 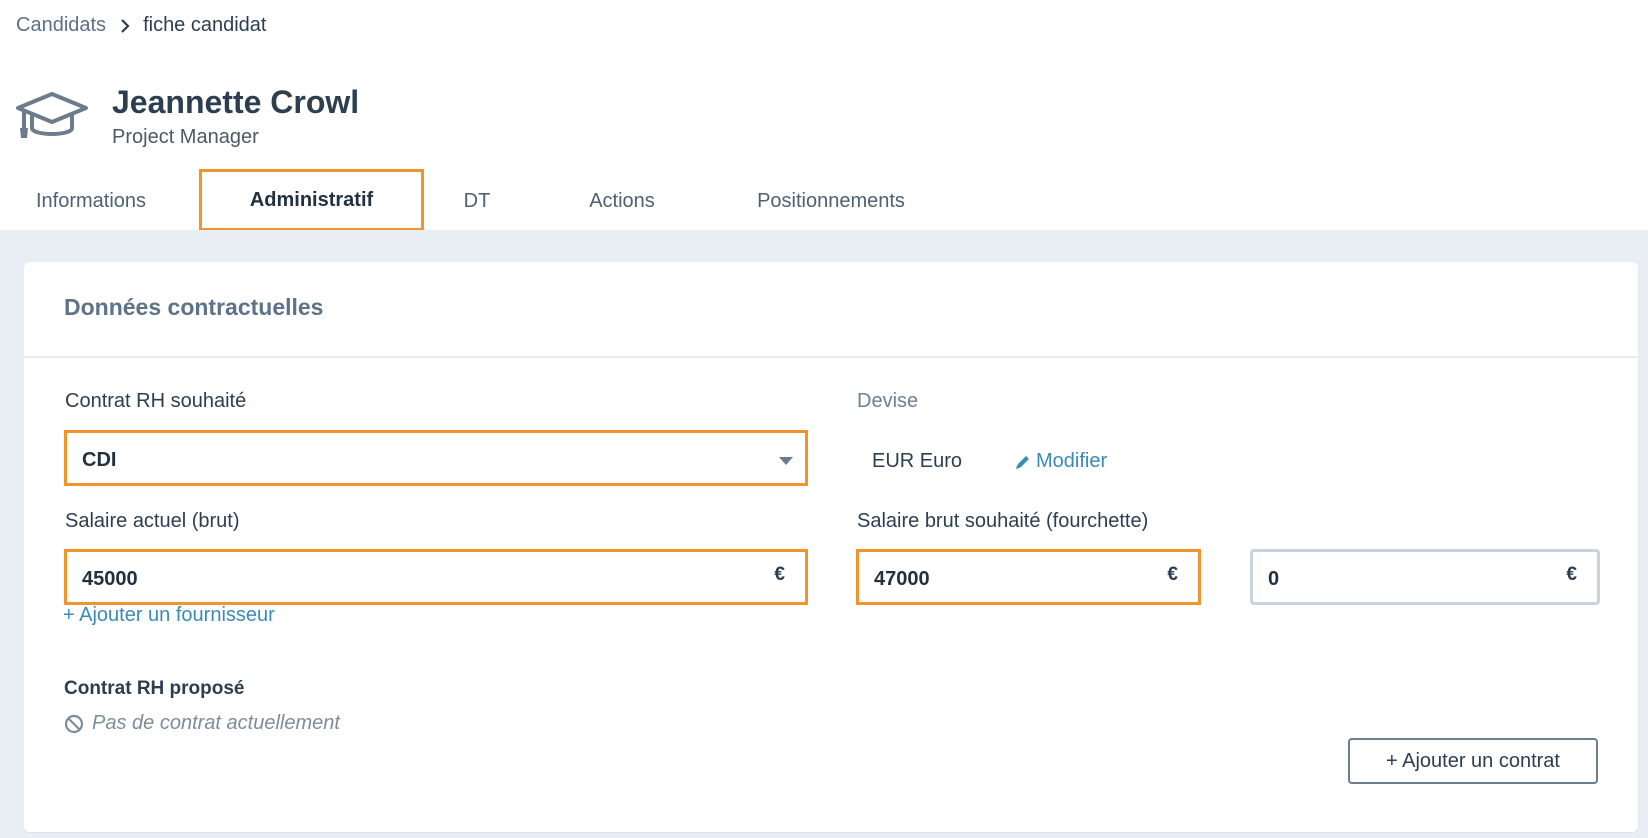 What do you see at coordinates (74, 723) in the screenshot?
I see `no-entry-icon` at bounding box center [74, 723].